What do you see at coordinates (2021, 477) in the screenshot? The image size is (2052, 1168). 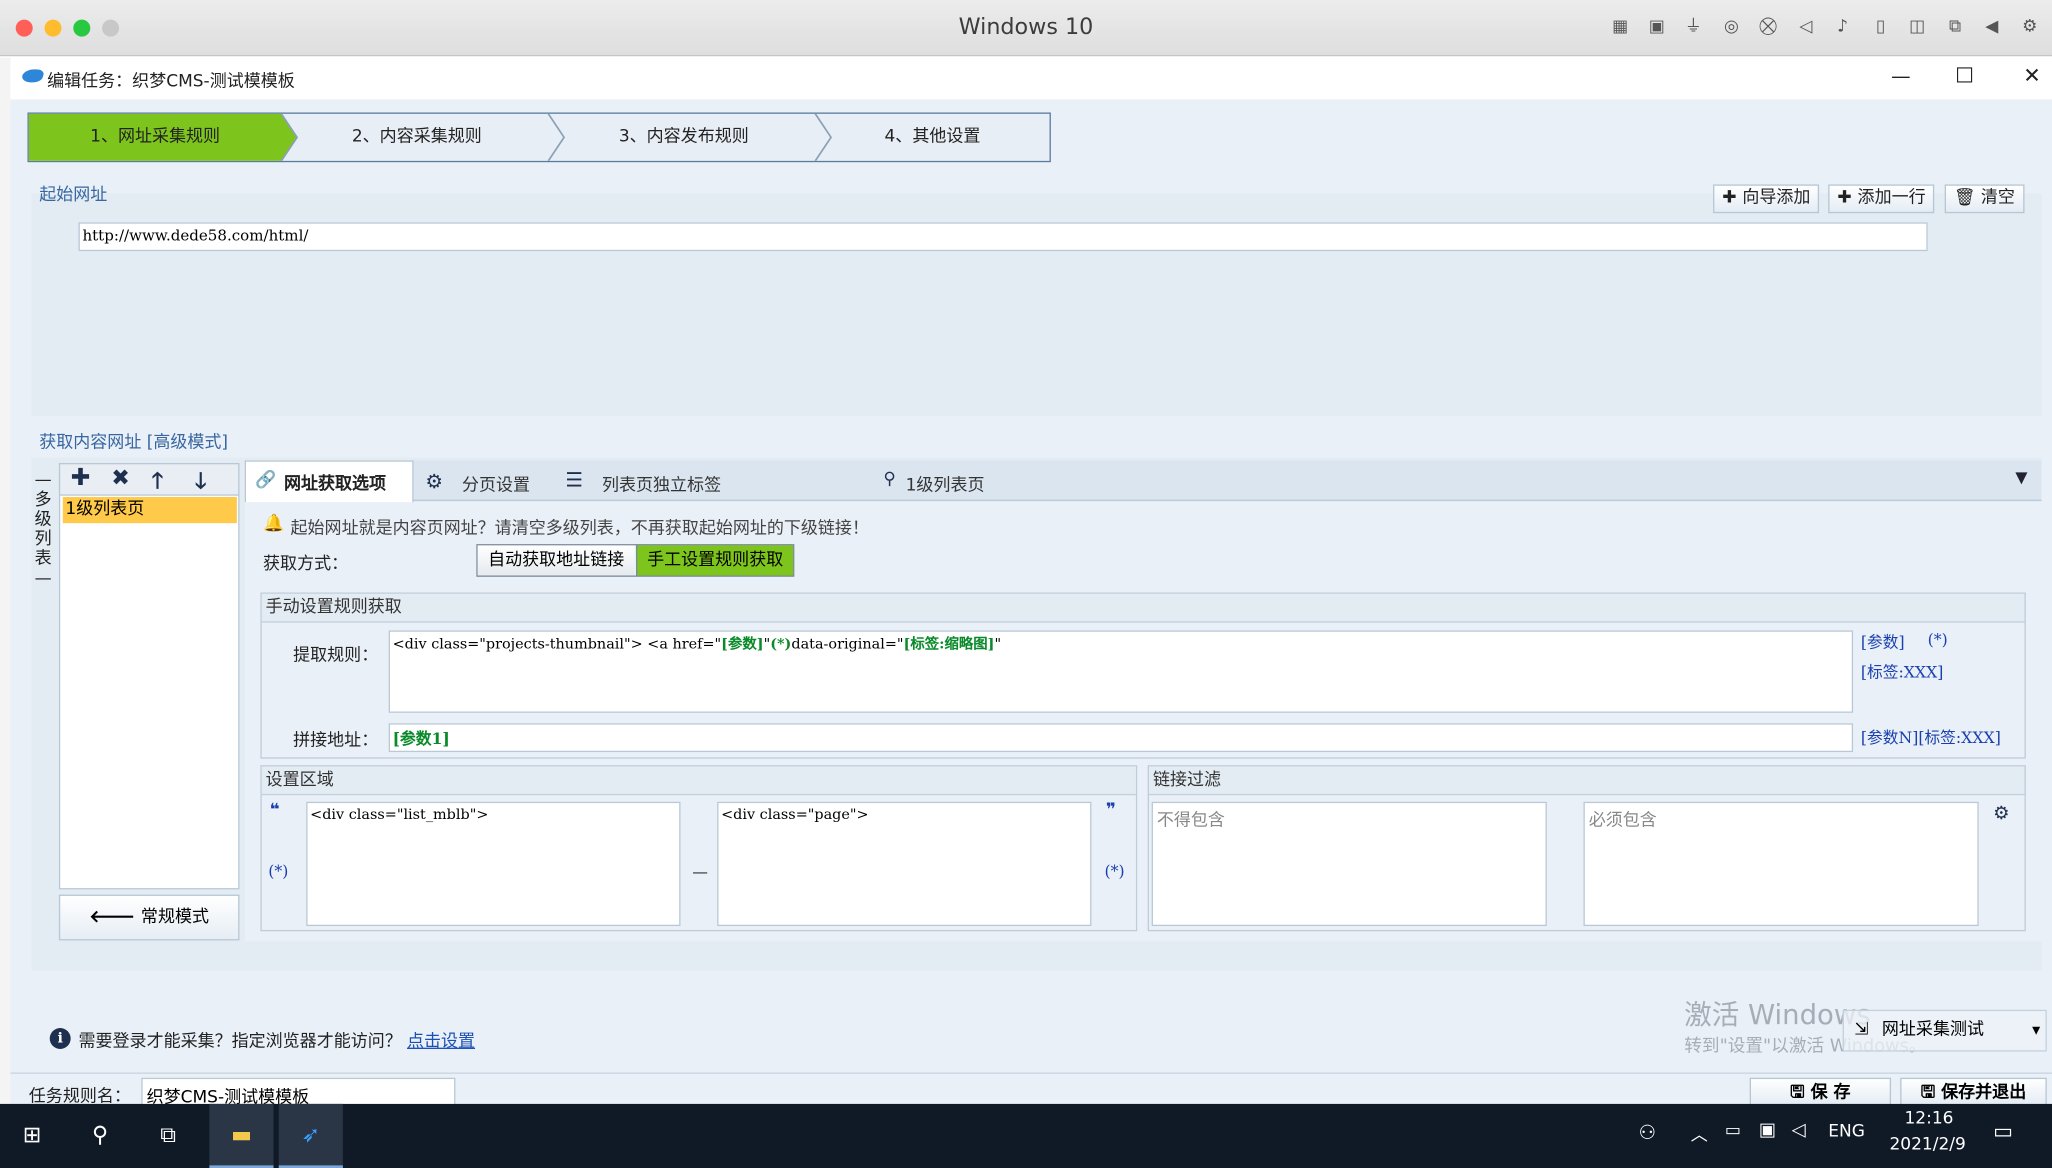 I see `tab-dropdown-icon: ▼` at bounding box center [2021, 477].